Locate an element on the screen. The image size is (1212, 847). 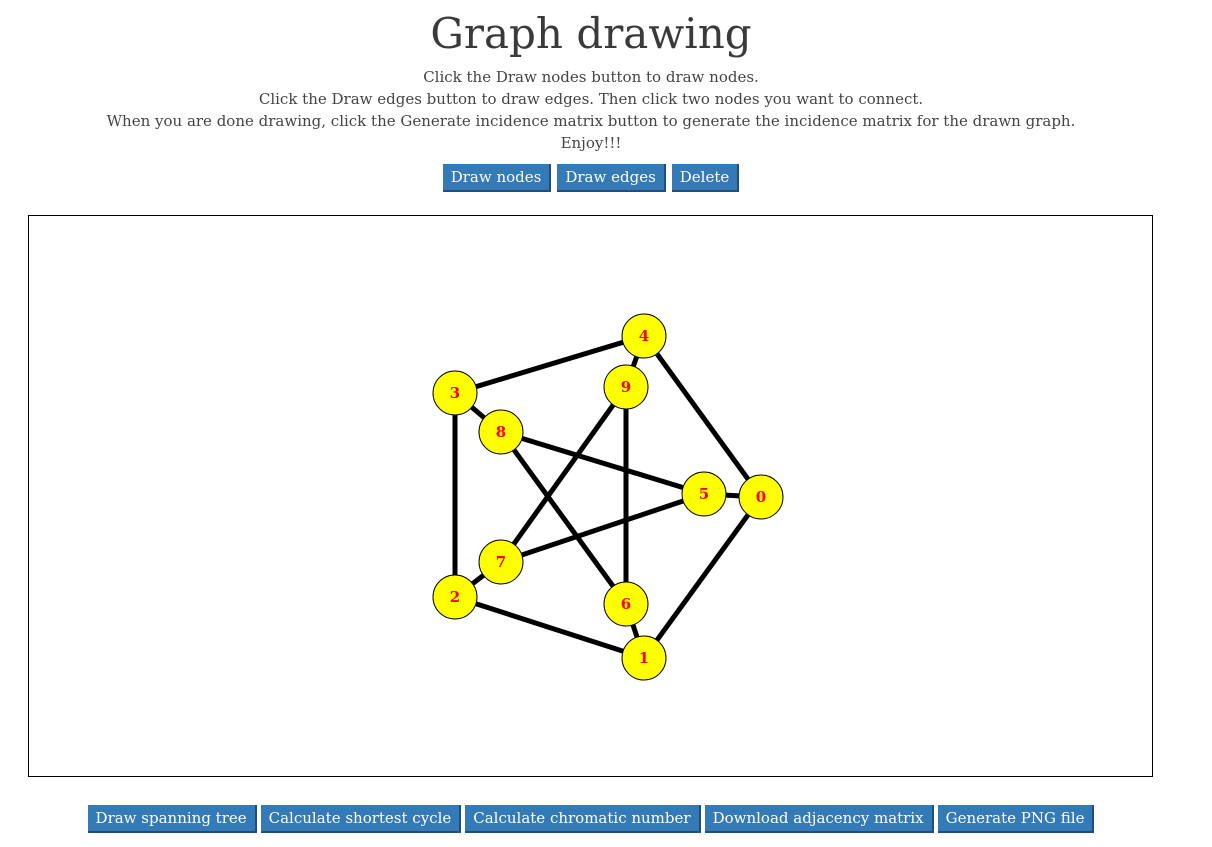
graph-node-1: 1 is located at coordinates (644, 658).